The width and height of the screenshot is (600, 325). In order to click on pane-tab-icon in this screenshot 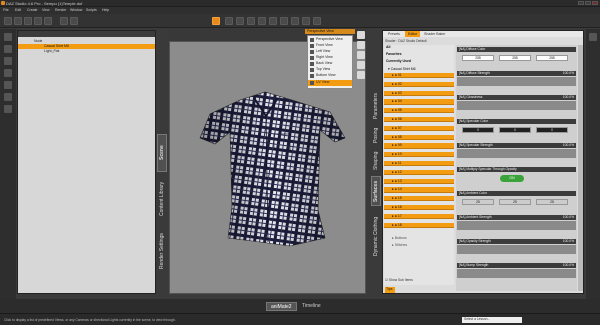, I will do `click(8, 37)`.